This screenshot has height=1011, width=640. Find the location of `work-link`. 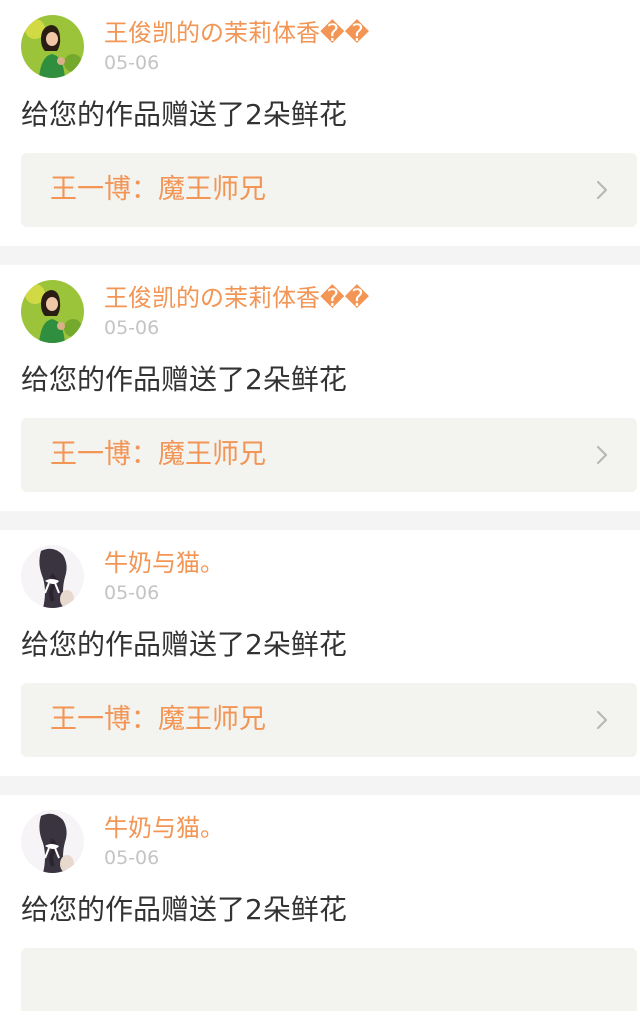

work-link is located at coordinates (329, 979).